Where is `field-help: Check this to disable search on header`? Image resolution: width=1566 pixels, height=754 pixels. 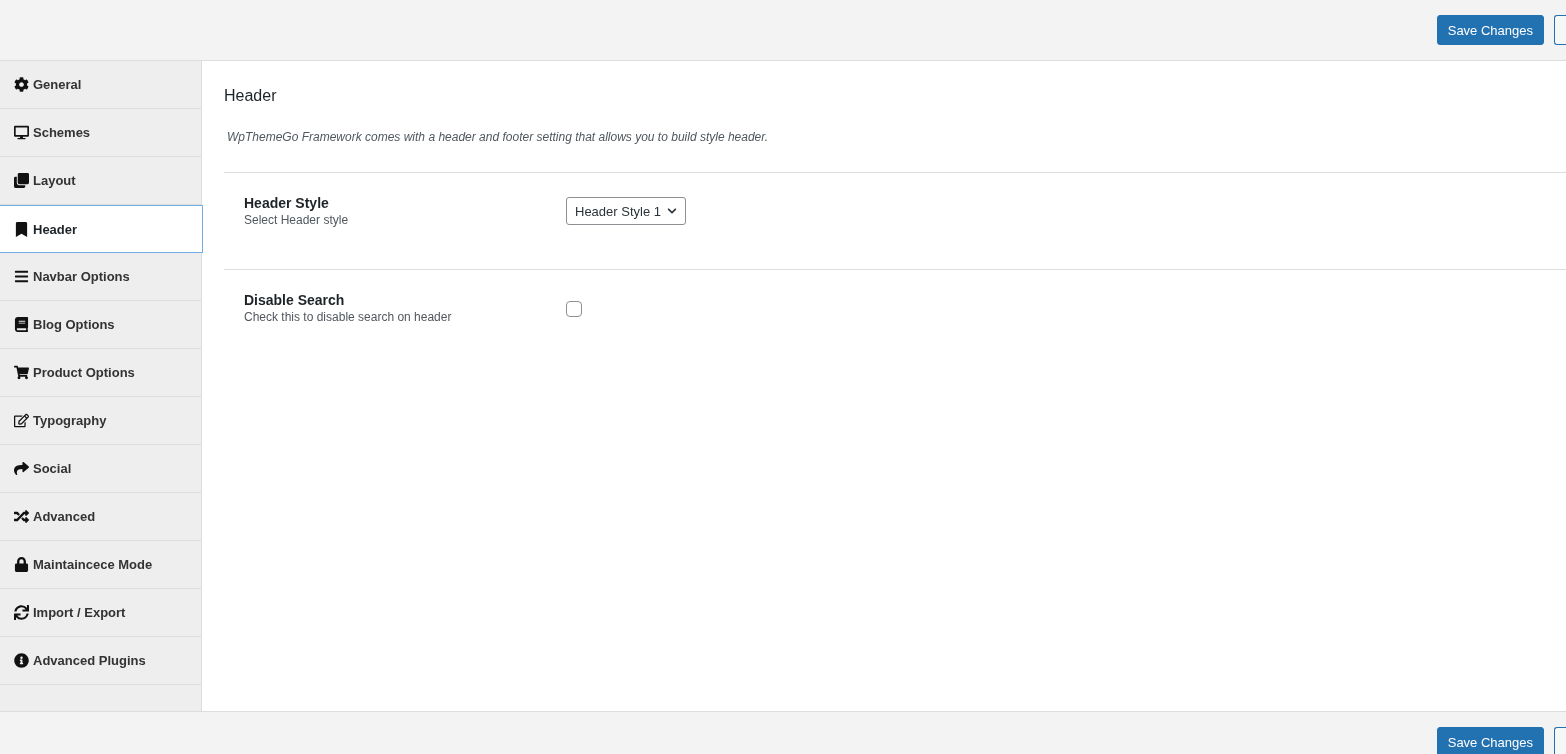
field-help: Check this to disable search on header is located at coordinates (348, 317).